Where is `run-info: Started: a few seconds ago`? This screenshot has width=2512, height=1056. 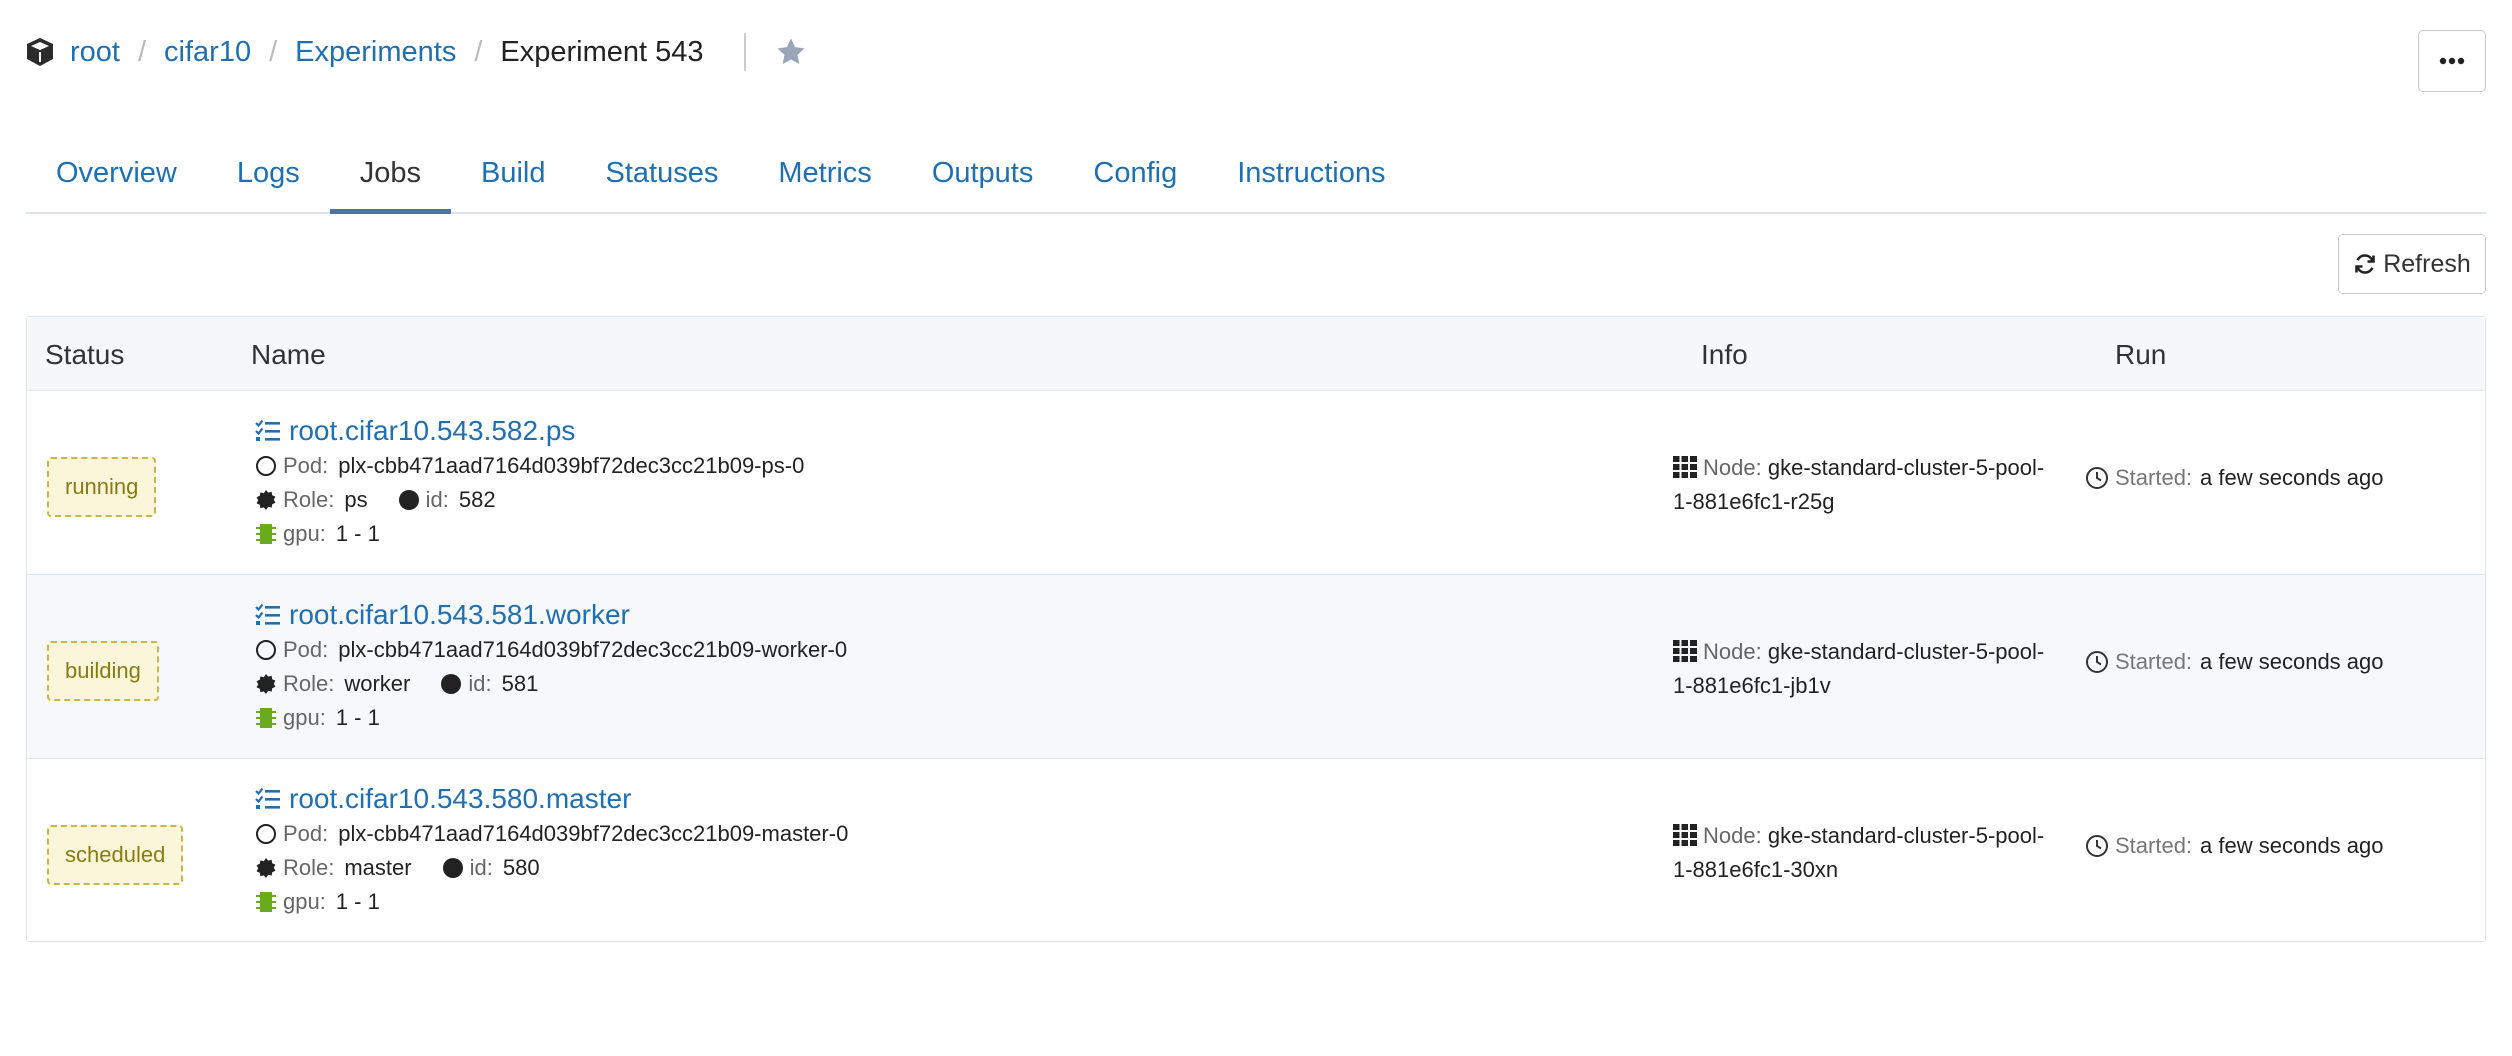 run-info: Started: a few seconds ago is located at coordinates (2234, 662).